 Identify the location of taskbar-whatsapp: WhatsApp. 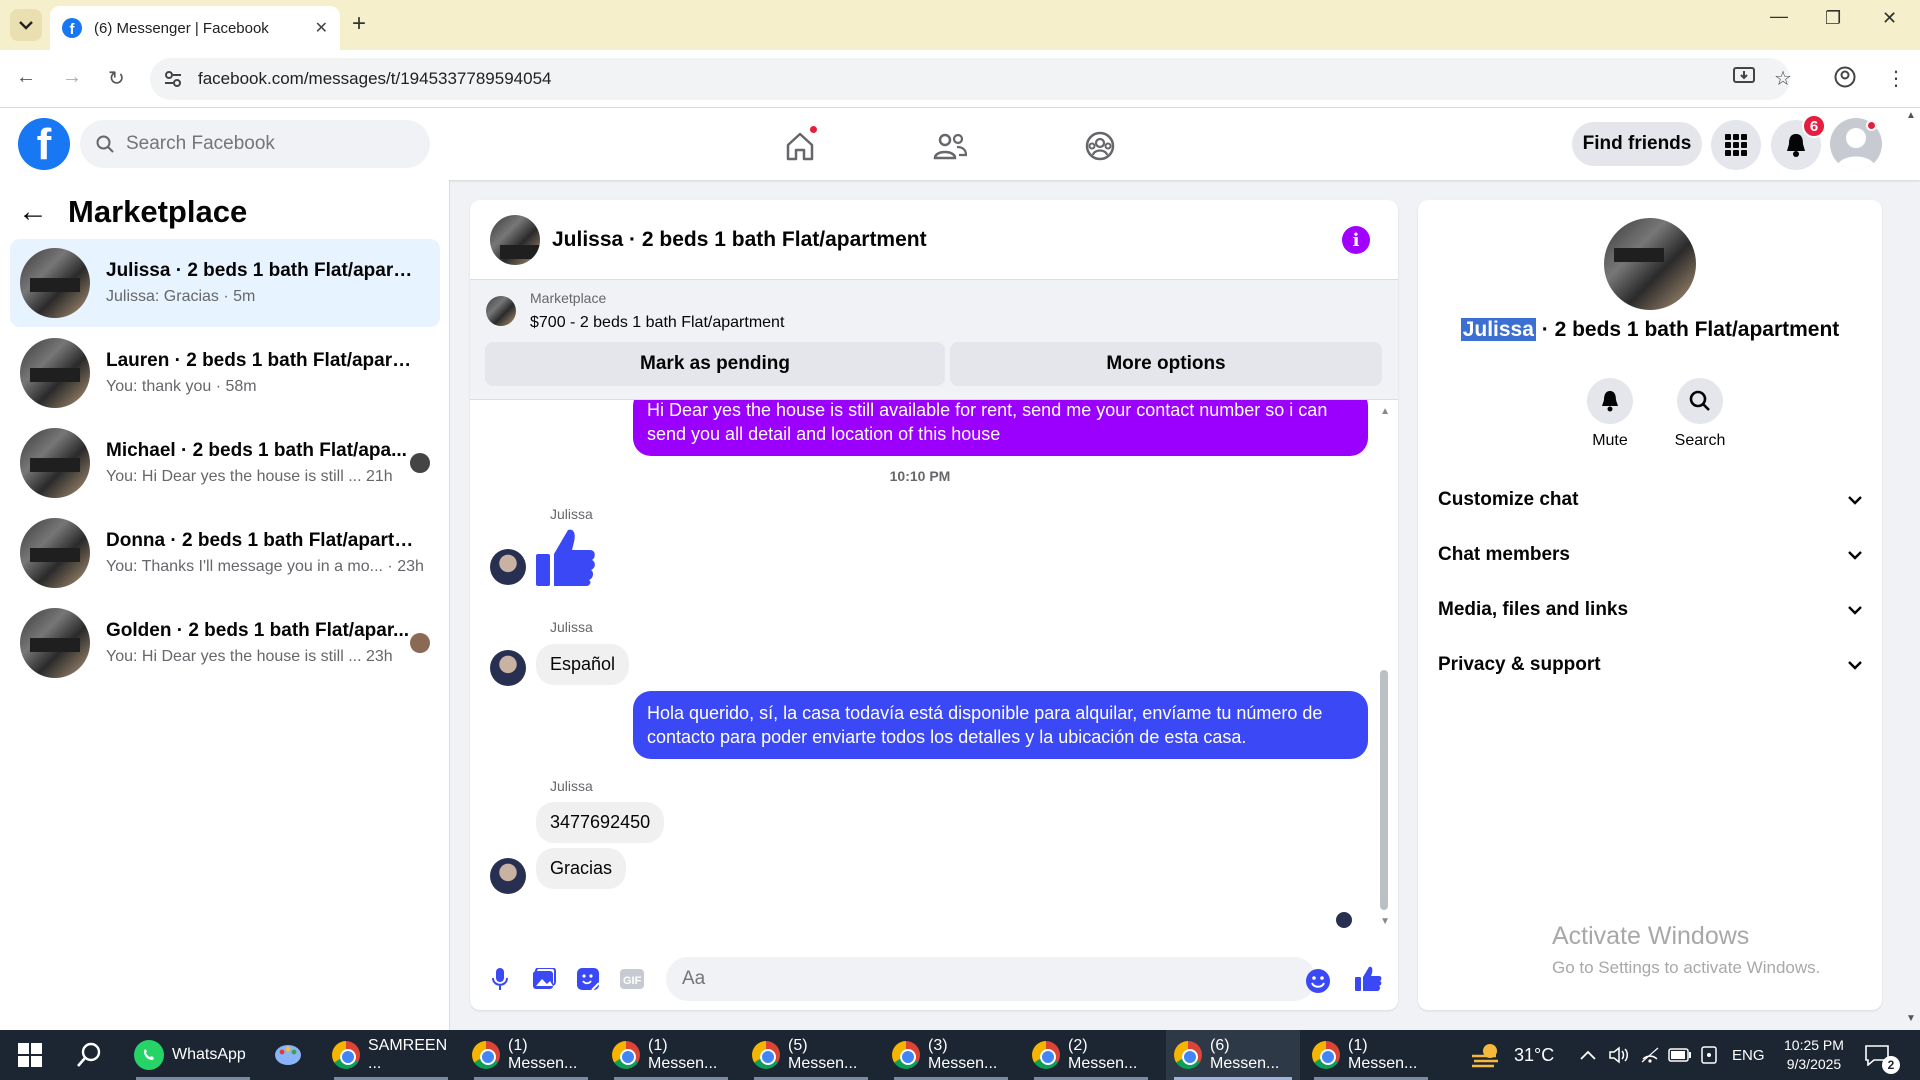
(193, 1055).